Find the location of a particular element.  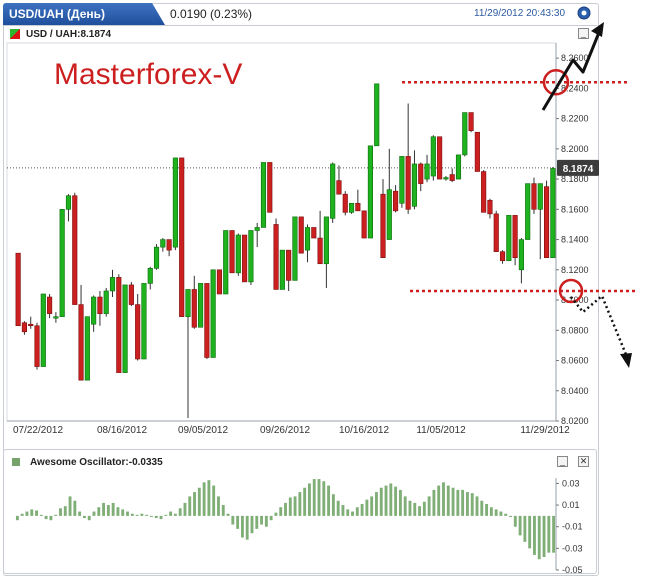

osc-y-tick-label: -0.03 is located at coordinates (572, 548).